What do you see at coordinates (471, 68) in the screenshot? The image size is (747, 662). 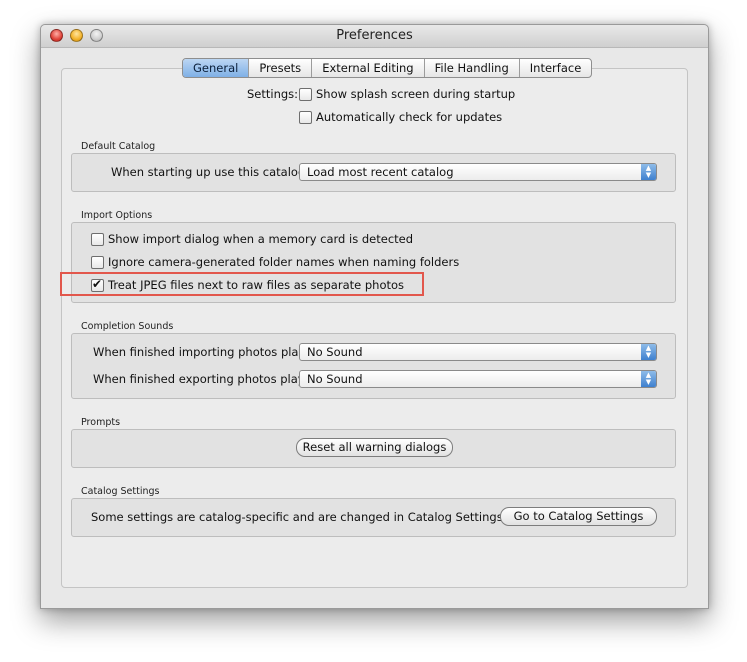 I see `tab-file-handling: File Handling` at bounding box center [471, 68].